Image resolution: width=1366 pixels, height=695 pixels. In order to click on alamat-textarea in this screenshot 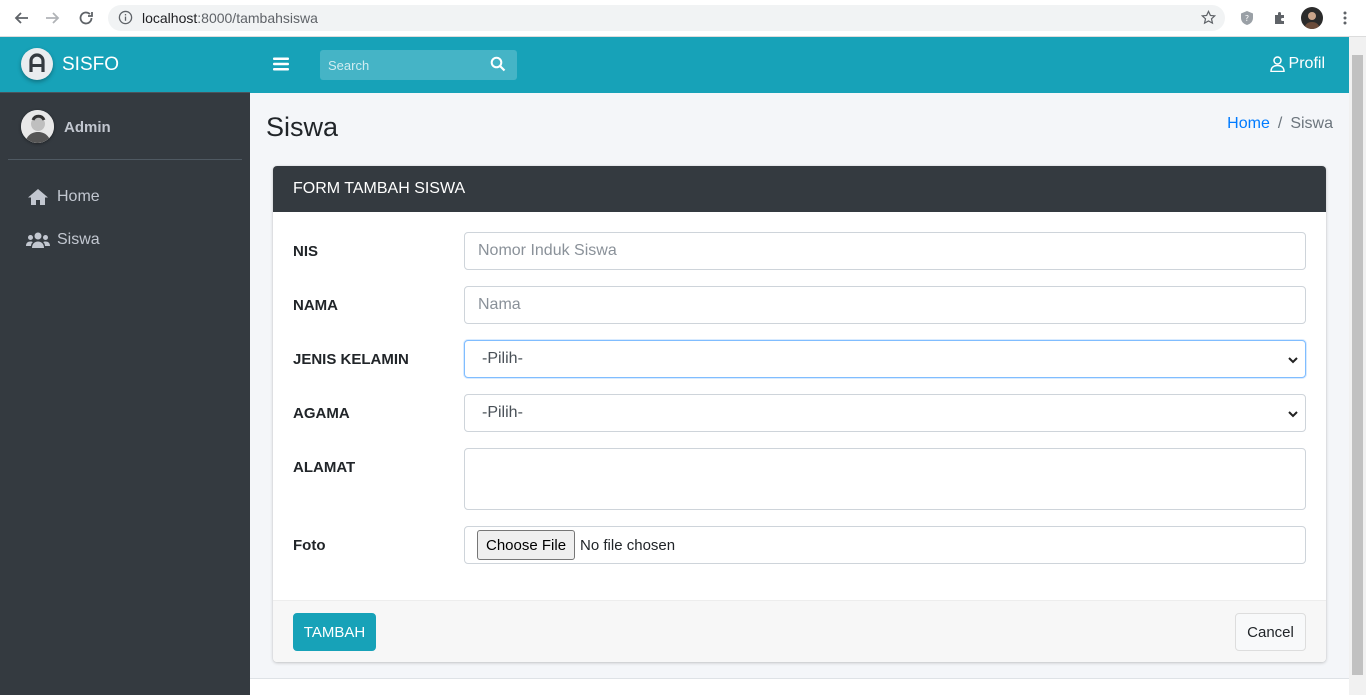, I will do `click(885, 479)`.